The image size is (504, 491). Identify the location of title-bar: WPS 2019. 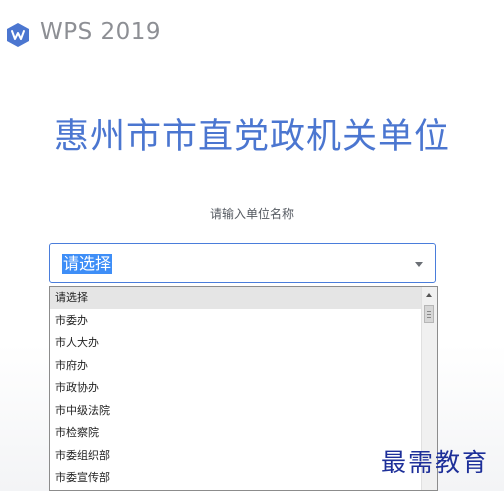
(252, 35).